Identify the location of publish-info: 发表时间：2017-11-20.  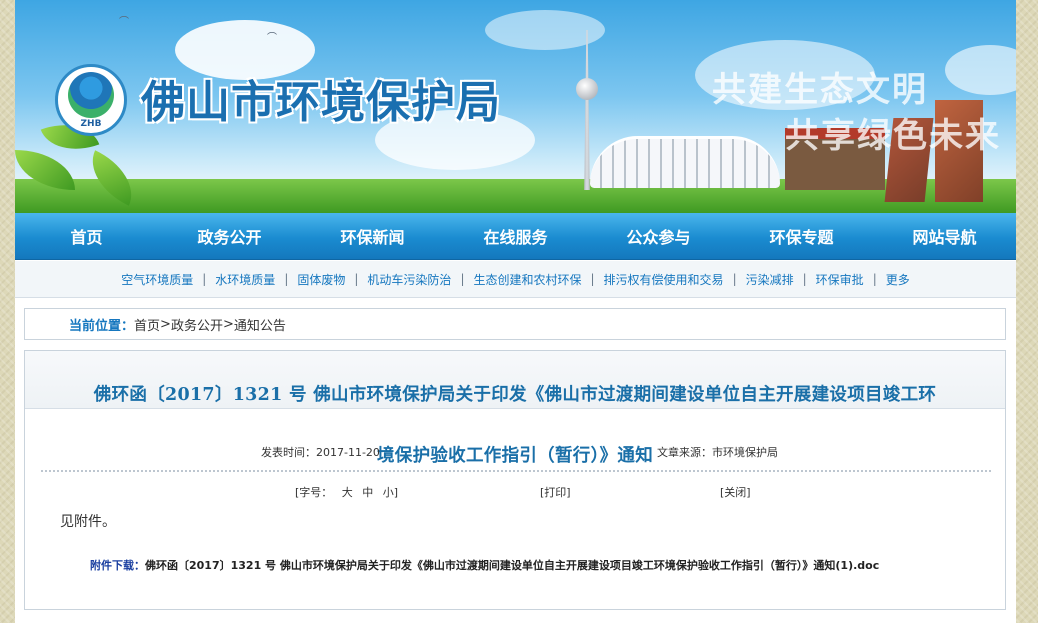
(320, 452).